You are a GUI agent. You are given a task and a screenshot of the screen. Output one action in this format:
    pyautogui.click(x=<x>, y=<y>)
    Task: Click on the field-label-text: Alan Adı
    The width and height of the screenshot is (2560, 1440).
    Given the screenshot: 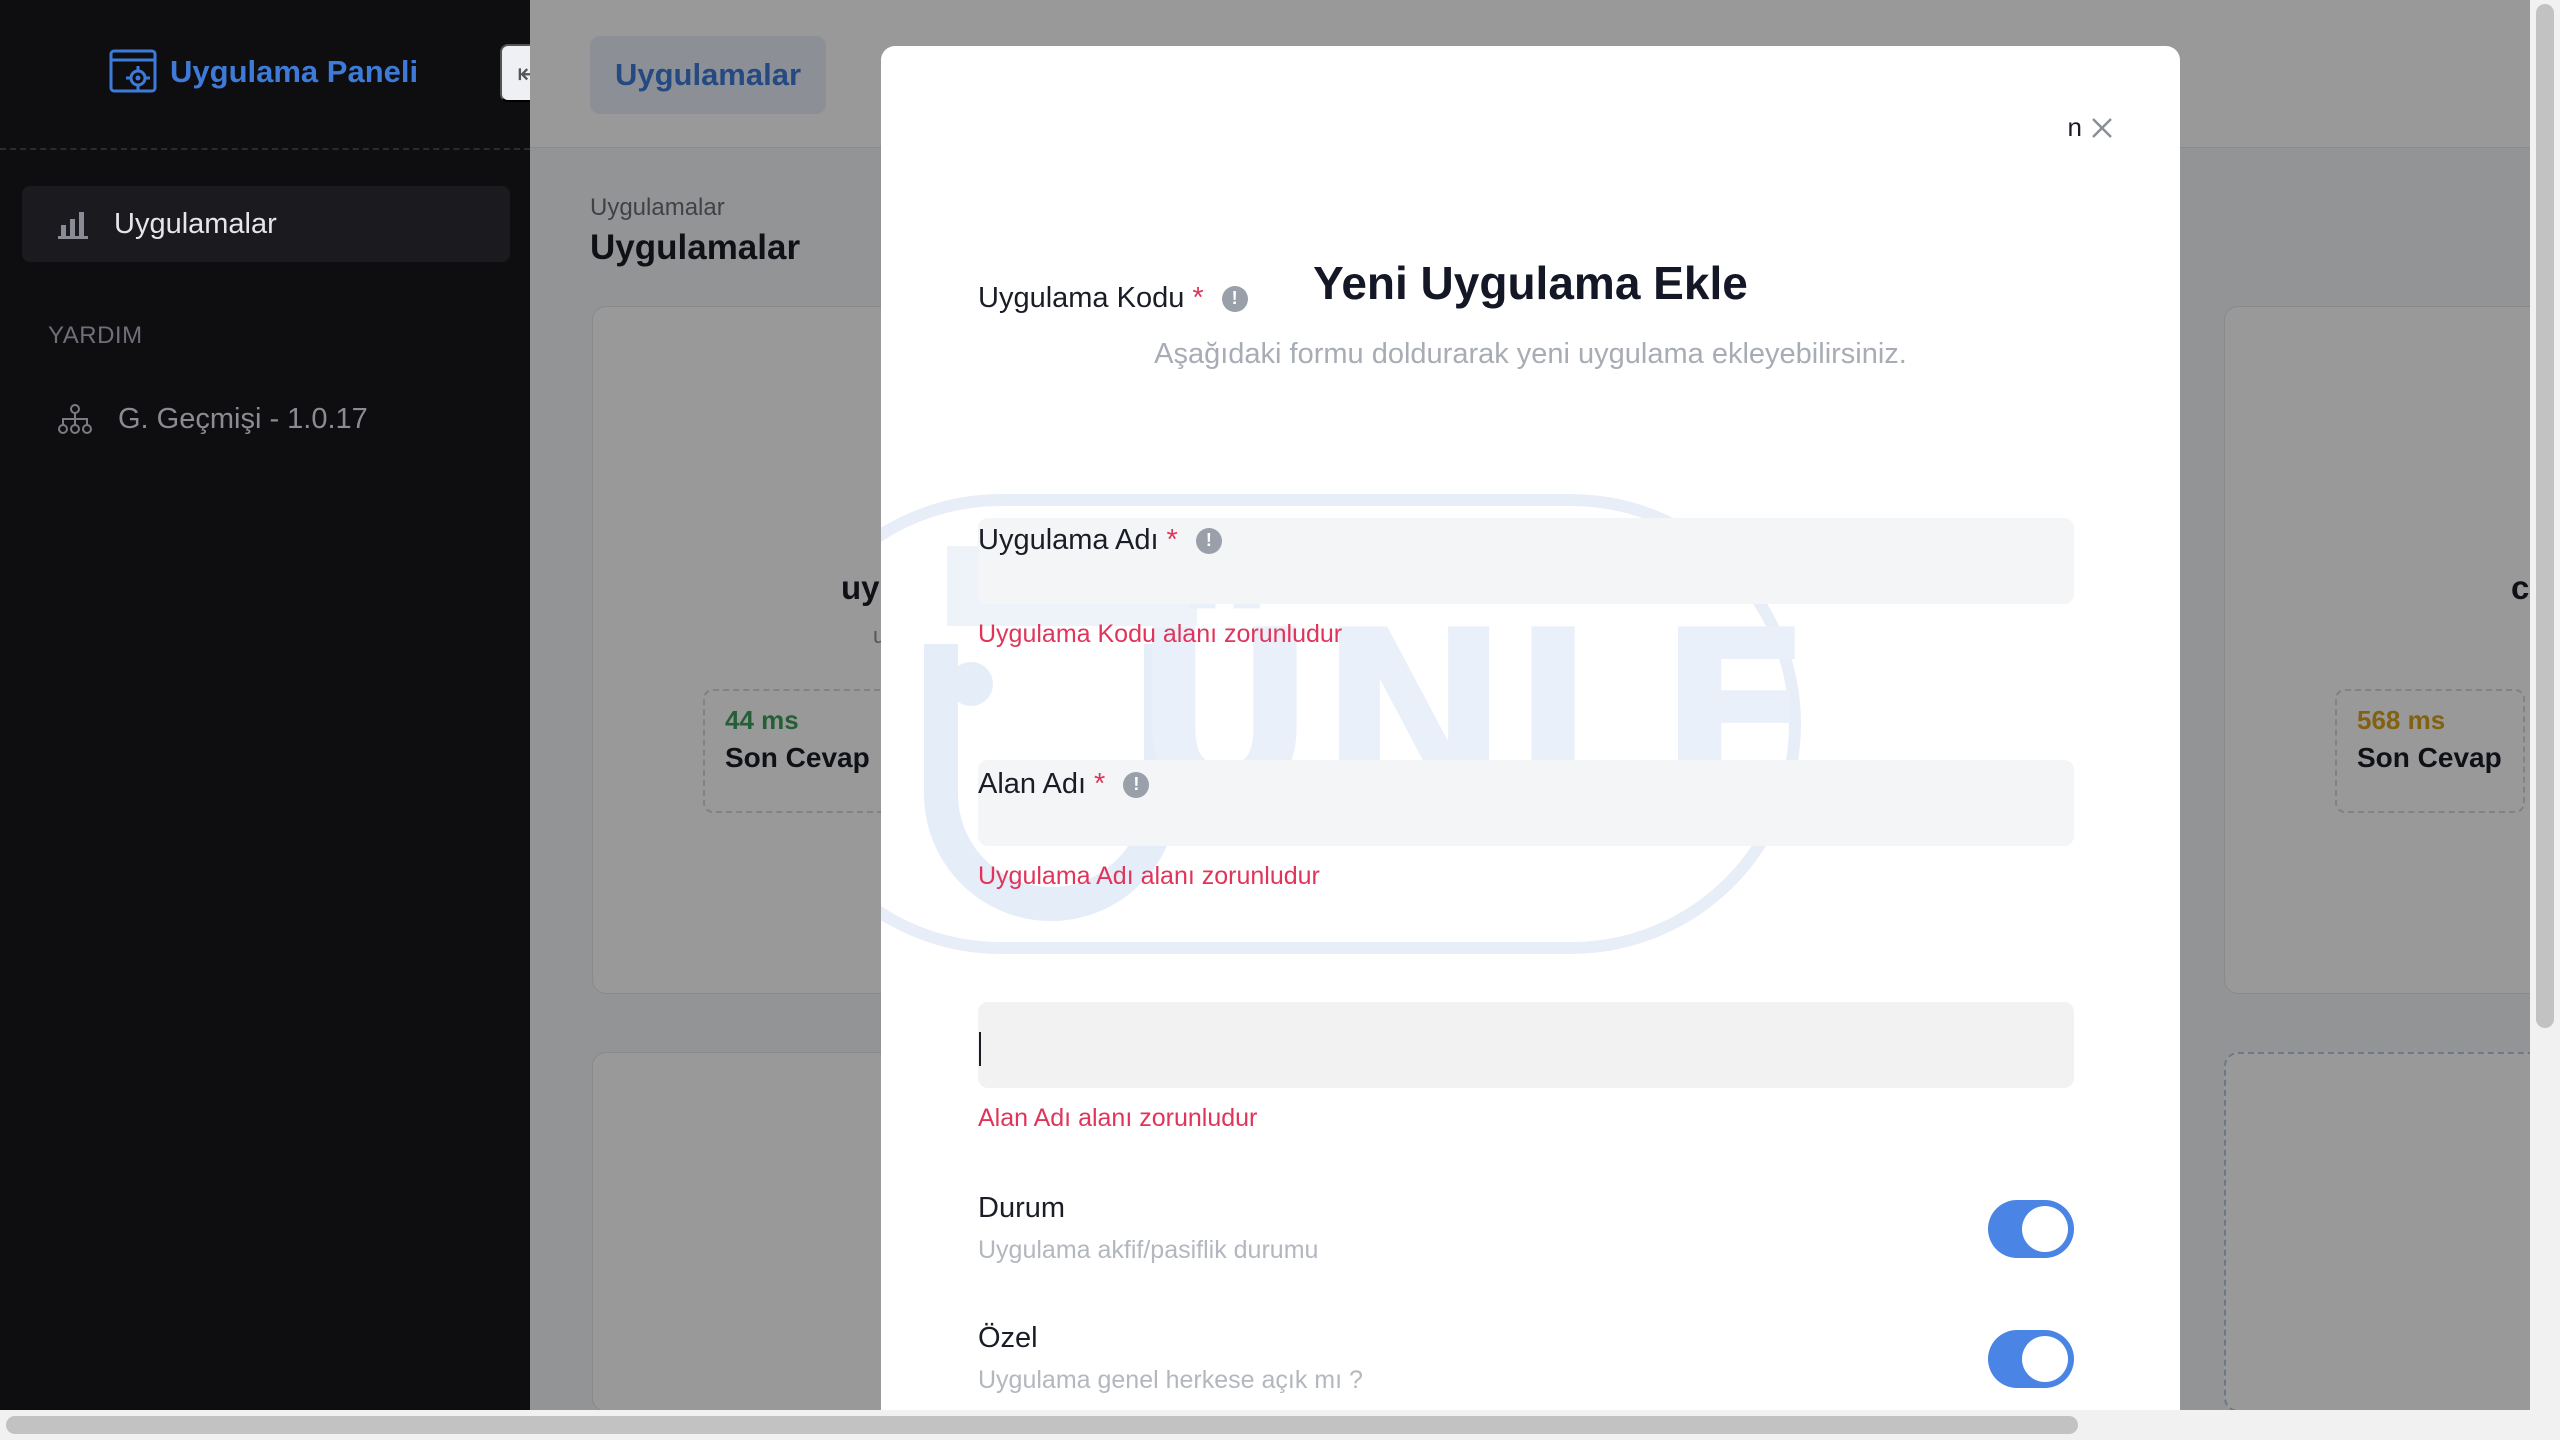 What is the action you would take?
    pyautogui.click(x=1032, y=784)
    